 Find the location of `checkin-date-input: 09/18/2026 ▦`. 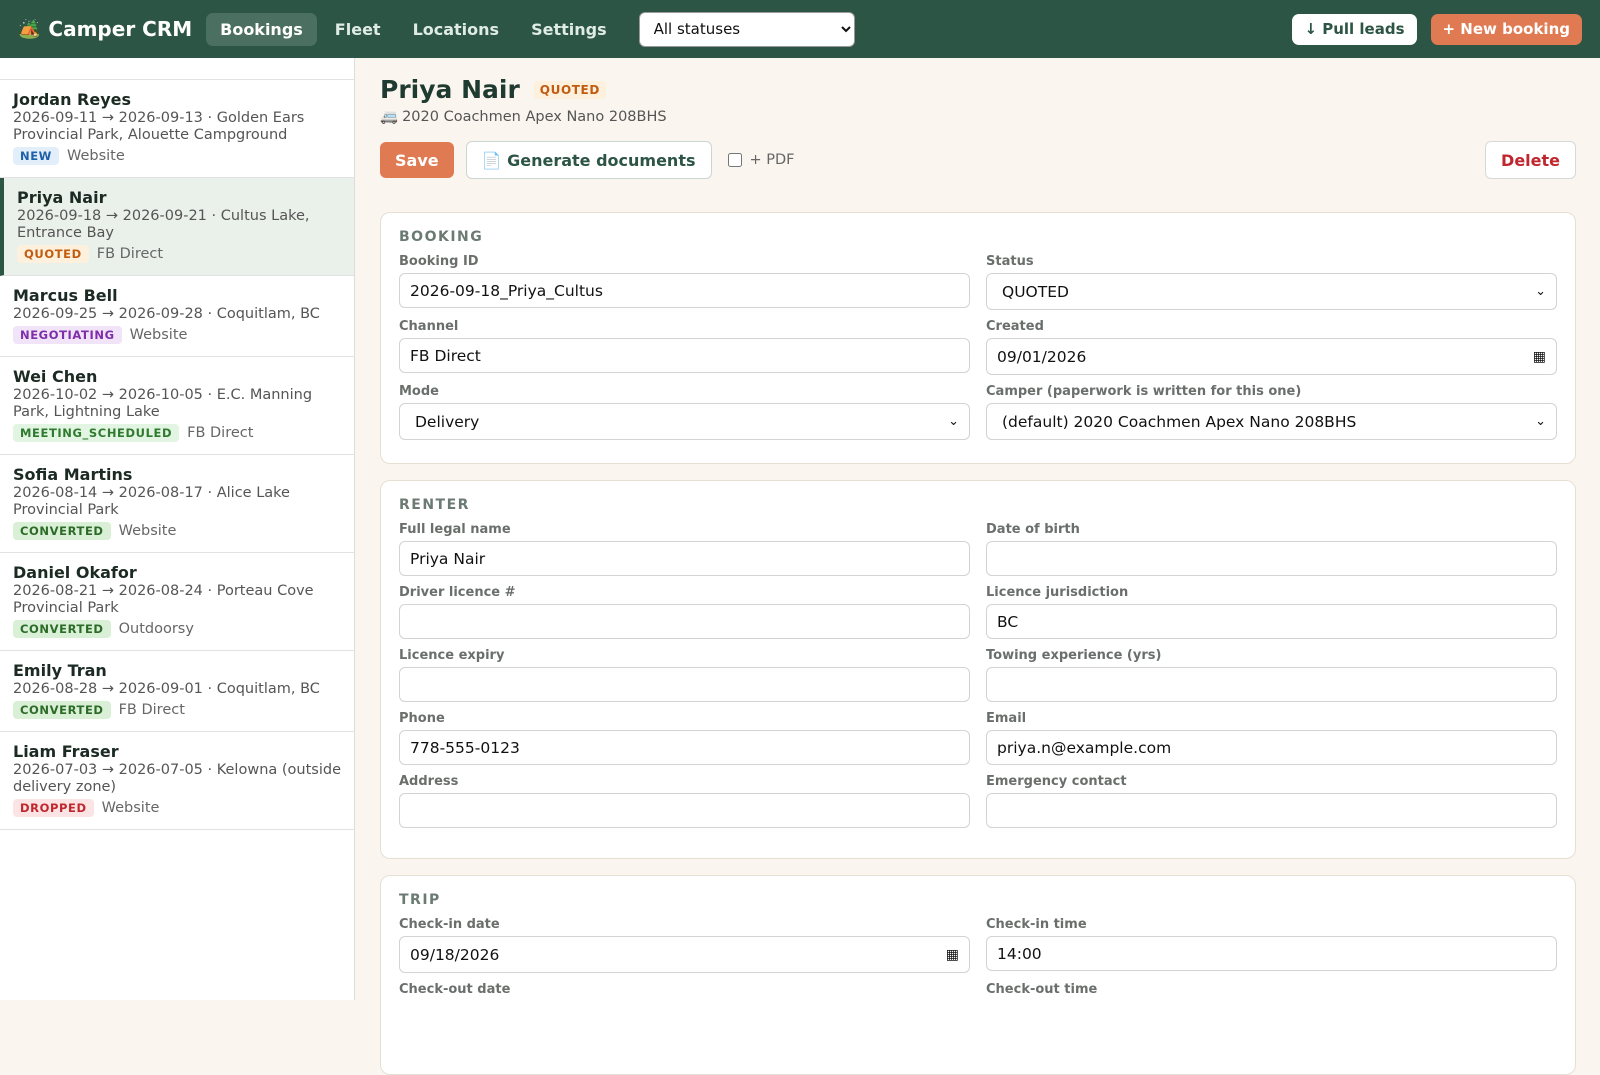

checkin-date-input: 09/18/2026 ▦ is located at coordinates (684, 954).